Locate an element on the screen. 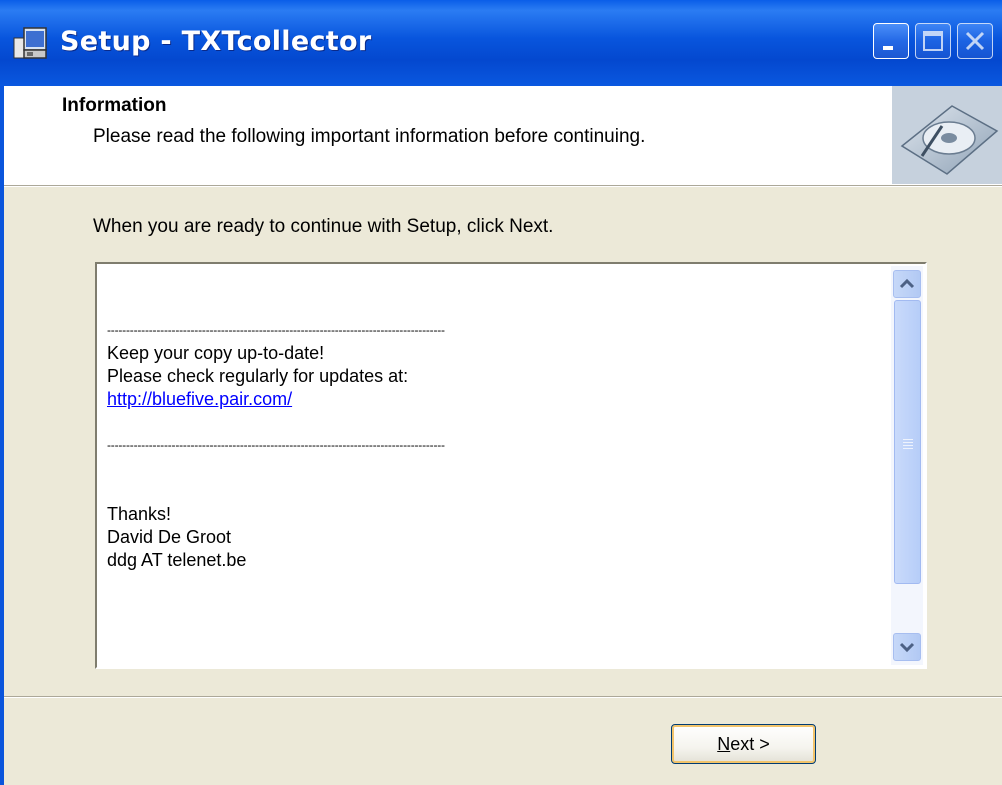 This screenshot has height=785, width=1002. update-link: http://bluefive.pair.com/ is located at coordinates (276, 399).